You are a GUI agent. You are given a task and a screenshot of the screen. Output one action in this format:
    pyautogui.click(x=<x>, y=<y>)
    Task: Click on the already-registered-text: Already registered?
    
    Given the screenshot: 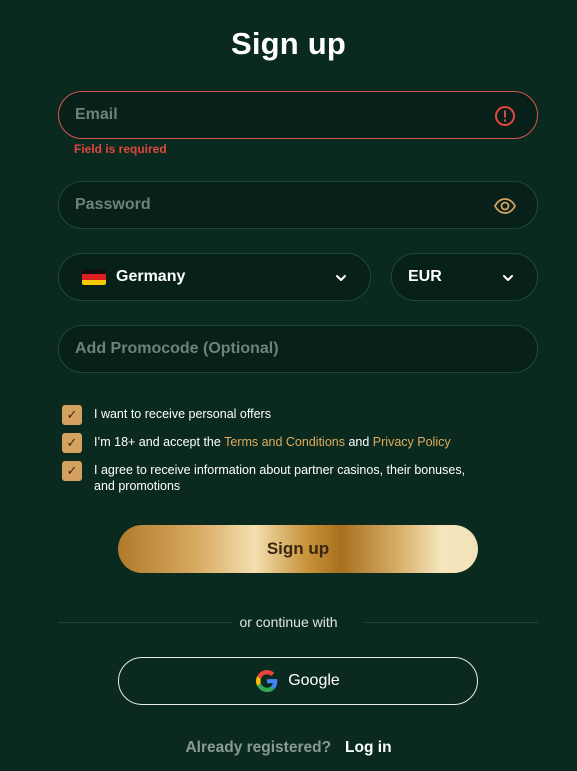 What is the action you would take?
    pyautogui.click(x=258, y=747)
    